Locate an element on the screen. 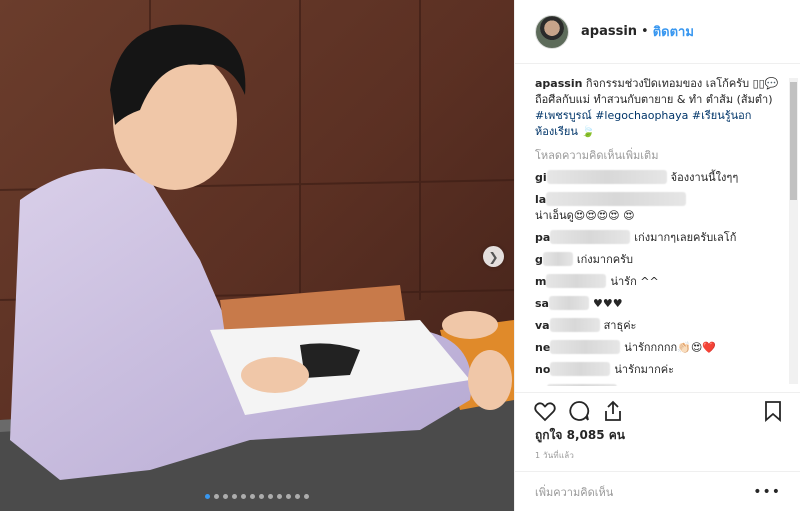 The height and width of the screenshot is (511, 800). comment-row: g เก่งมากครับ is located at coordinates (657, 260).